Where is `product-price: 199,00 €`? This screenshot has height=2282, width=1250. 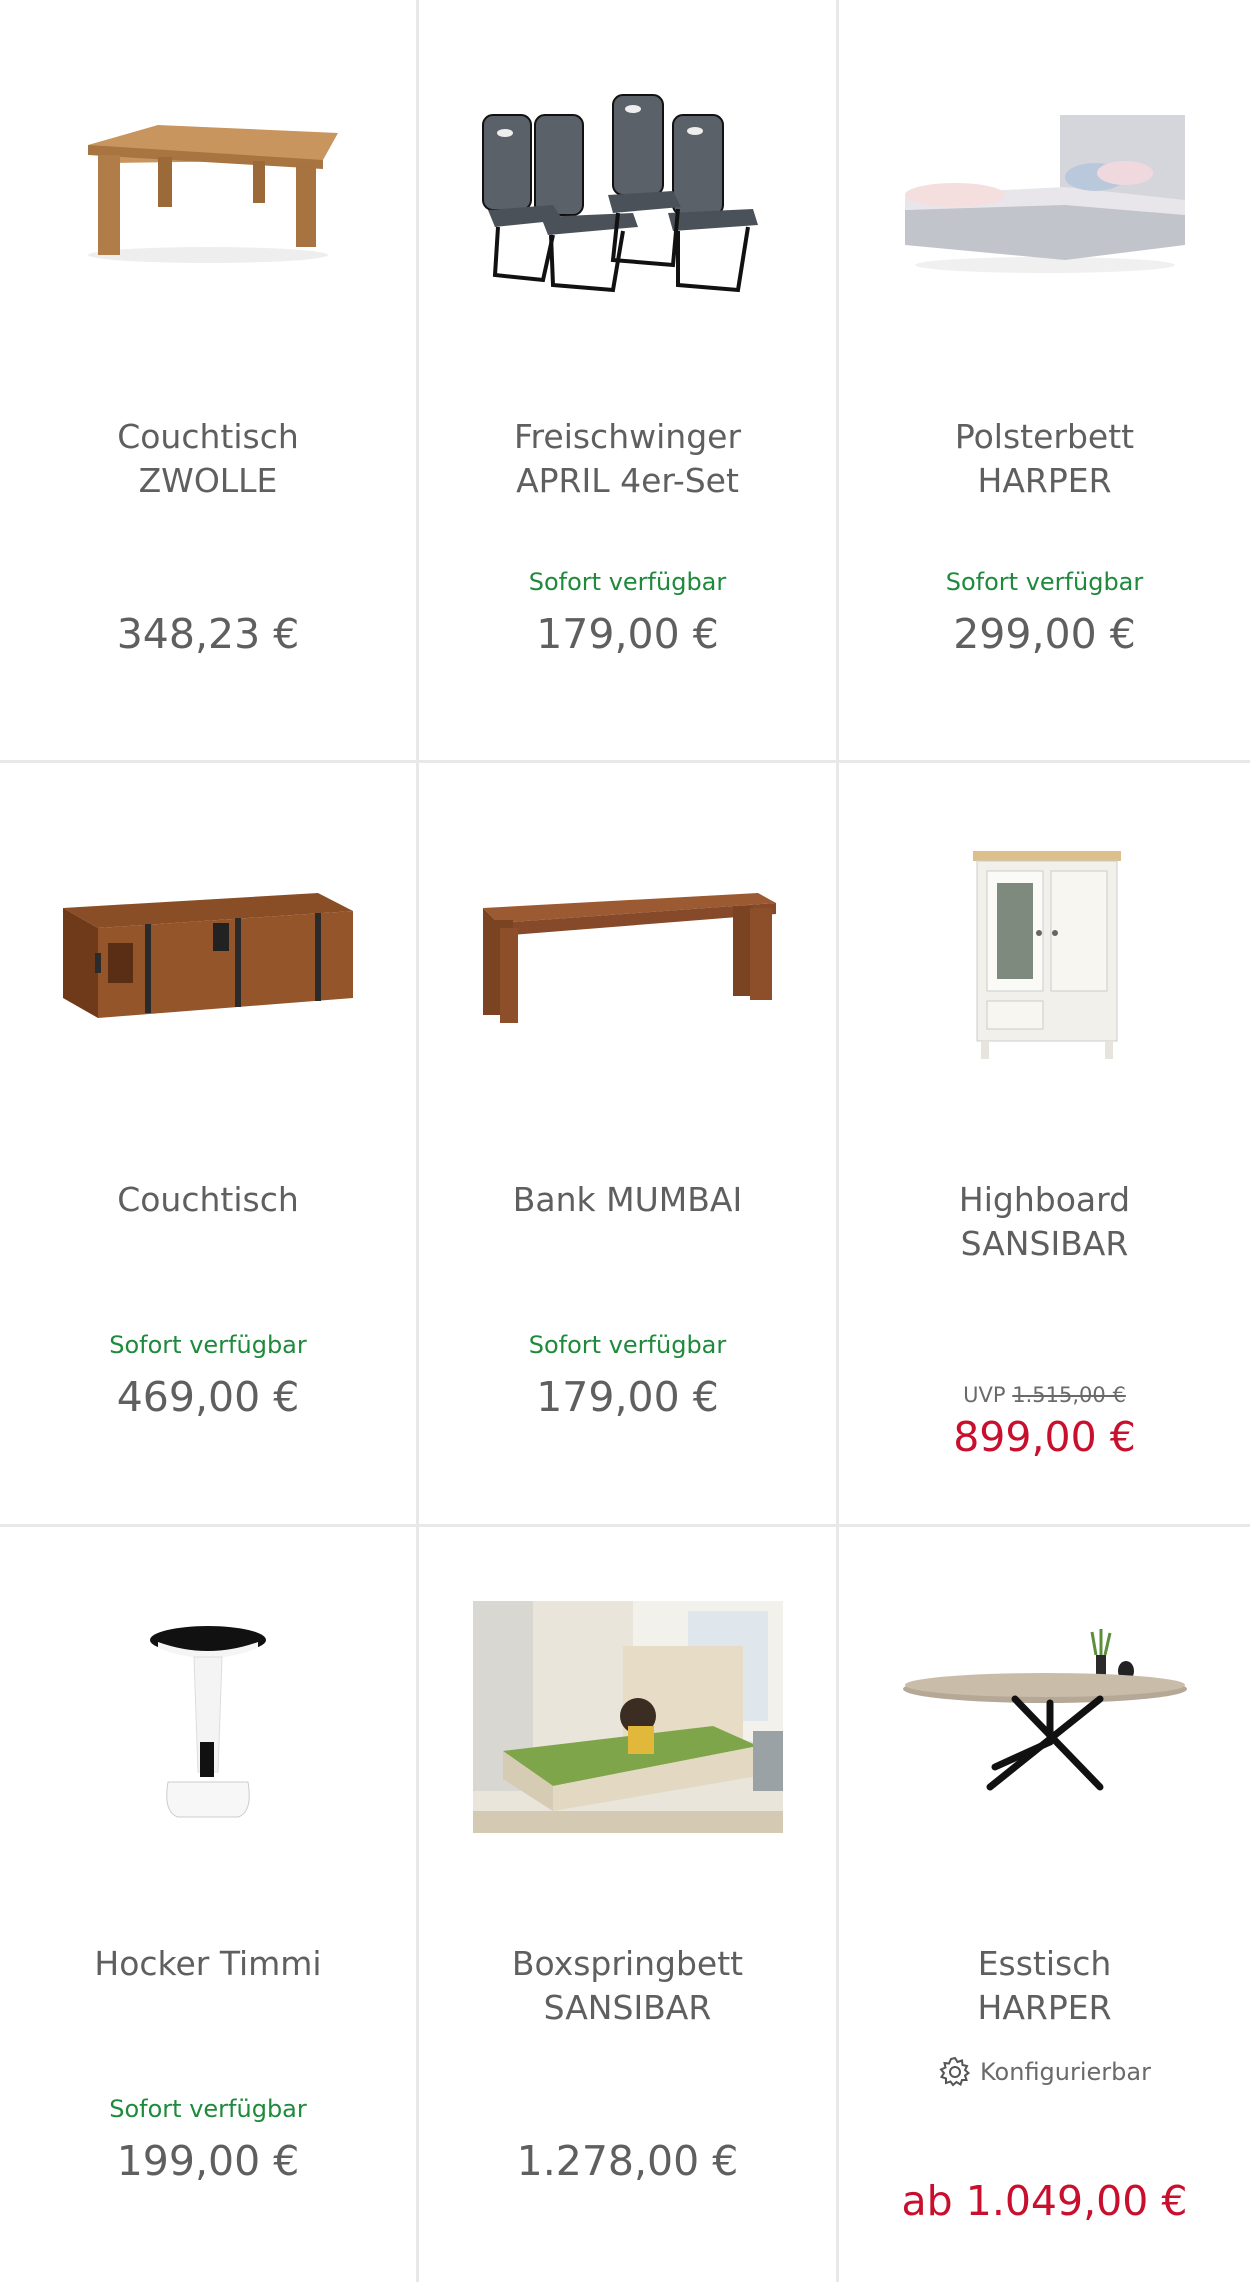 product-price: 199,00 € is located at coordinates (208, 2161).